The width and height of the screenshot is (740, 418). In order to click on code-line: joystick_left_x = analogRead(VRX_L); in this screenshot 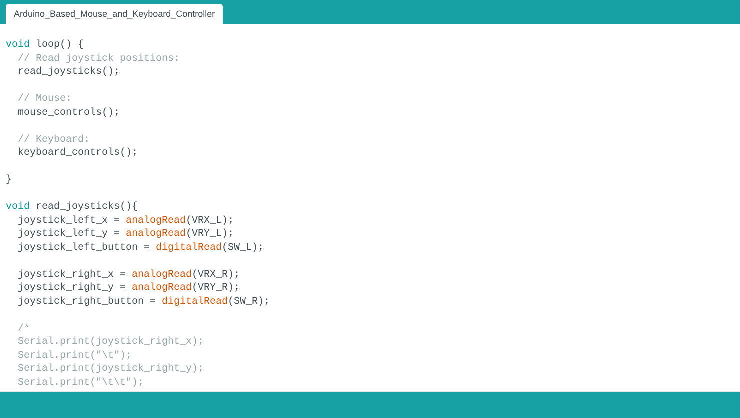, I will do `click(125, 221)`.